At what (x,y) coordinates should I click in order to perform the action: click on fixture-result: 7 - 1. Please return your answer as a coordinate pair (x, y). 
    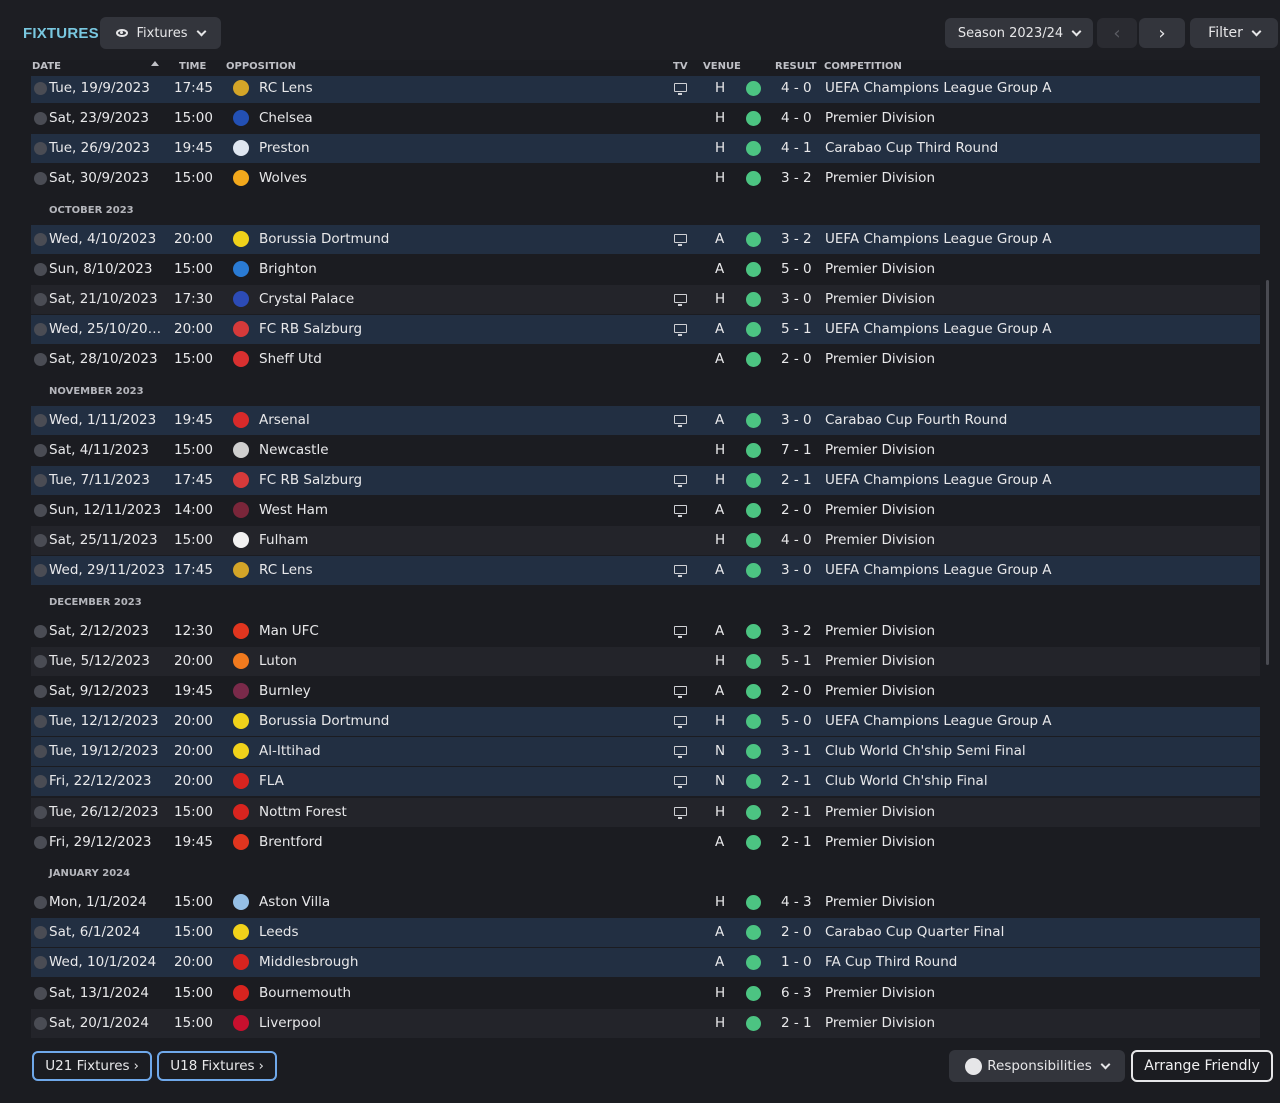
    Looking at the image, I should click on (796, 450).